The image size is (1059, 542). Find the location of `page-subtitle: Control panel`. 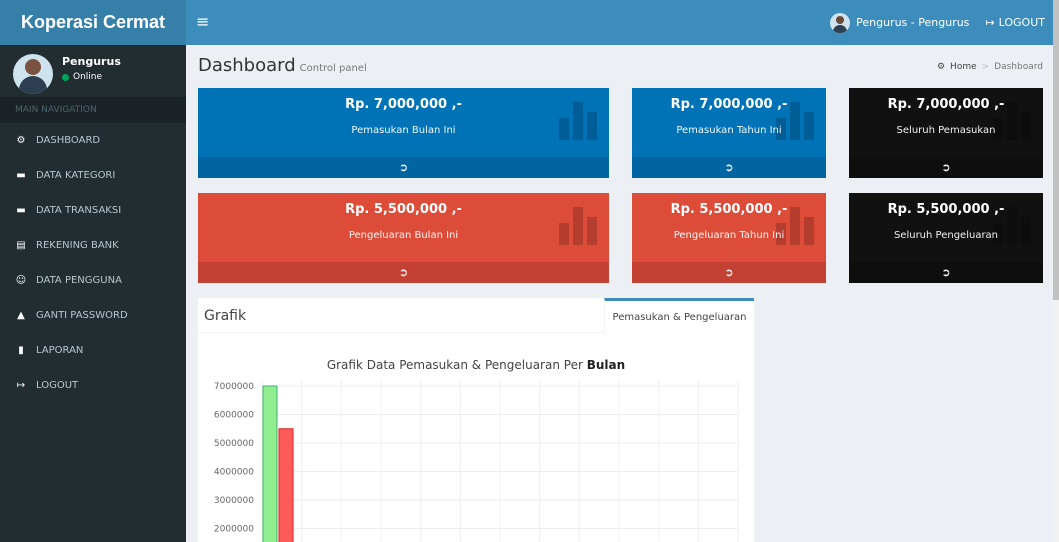

page-subtitle: Control panel is located at coordinates (333, 68).